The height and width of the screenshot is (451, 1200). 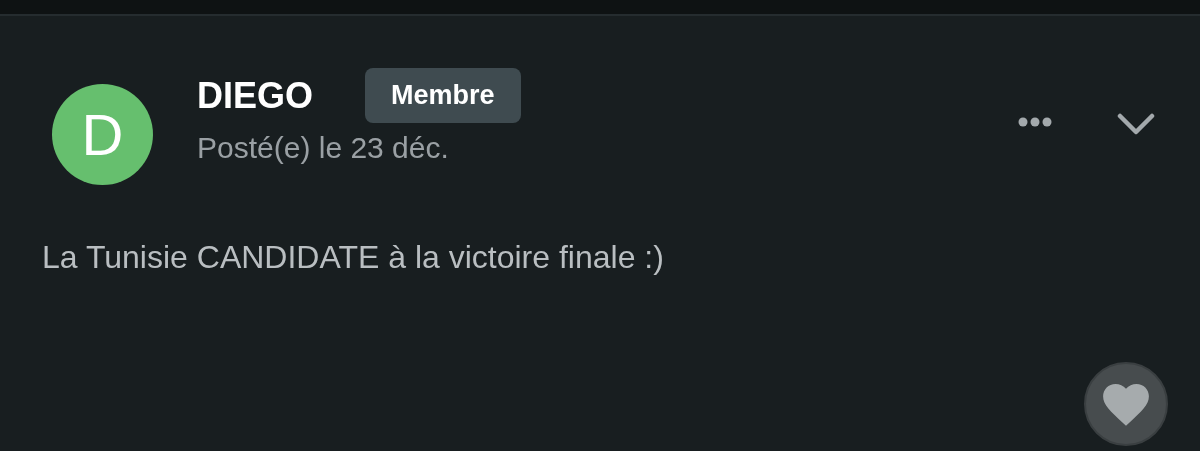 I want to click on post-text: La Tunisie CANDIDATE à la victoire finale :), so click(x=353, y=257).